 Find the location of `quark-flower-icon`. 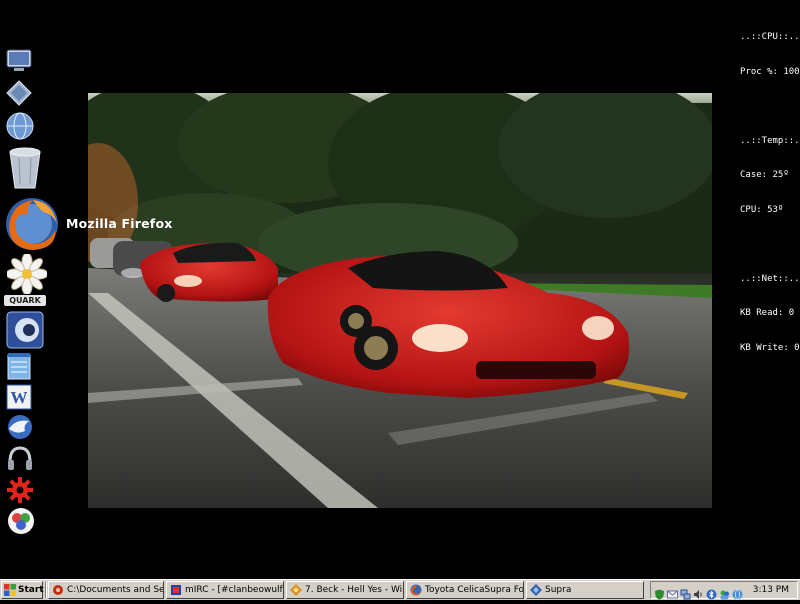

quark-flower-icon is located at coordinates (27, 274).